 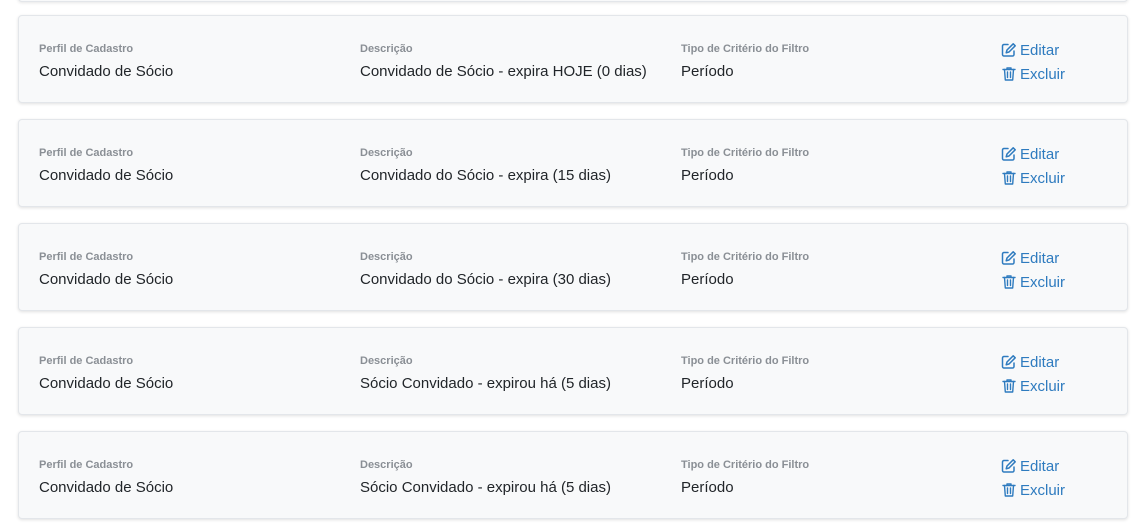 I want to click on description-value: Convidado do Sócio - expira (15 dias), so click(x=485, y=175).